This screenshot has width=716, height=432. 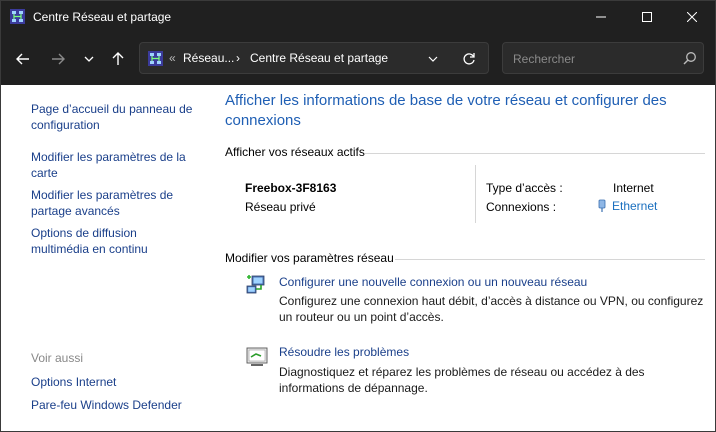 I want to click on ethernet-icon, so click(x=602, y=205).